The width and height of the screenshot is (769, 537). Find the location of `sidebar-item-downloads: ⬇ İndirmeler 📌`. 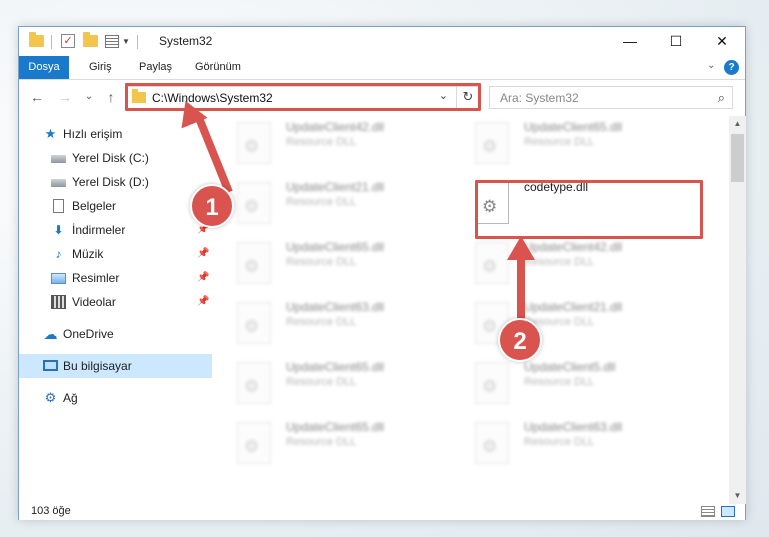

sidebar-item-downloads: ⬇ İndirmeler 📌 is located at coordinates (115, 230).